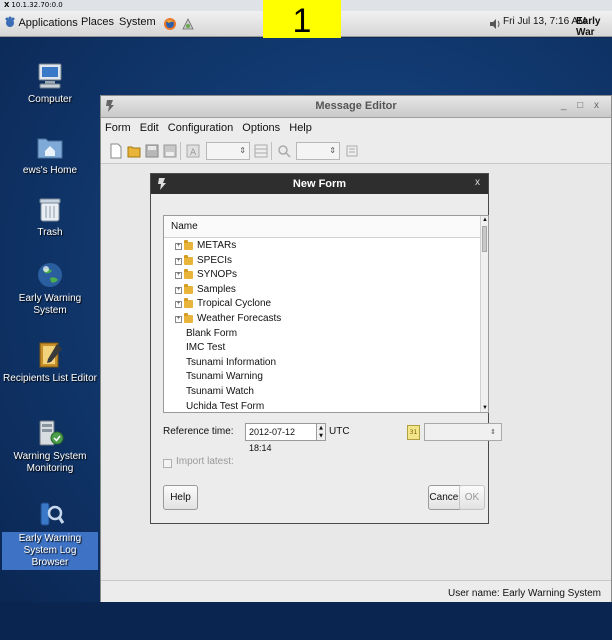 The width and height of the screenshot is (612, 640). I want to click on zoom-combo: ⇕, so click(318, 151).